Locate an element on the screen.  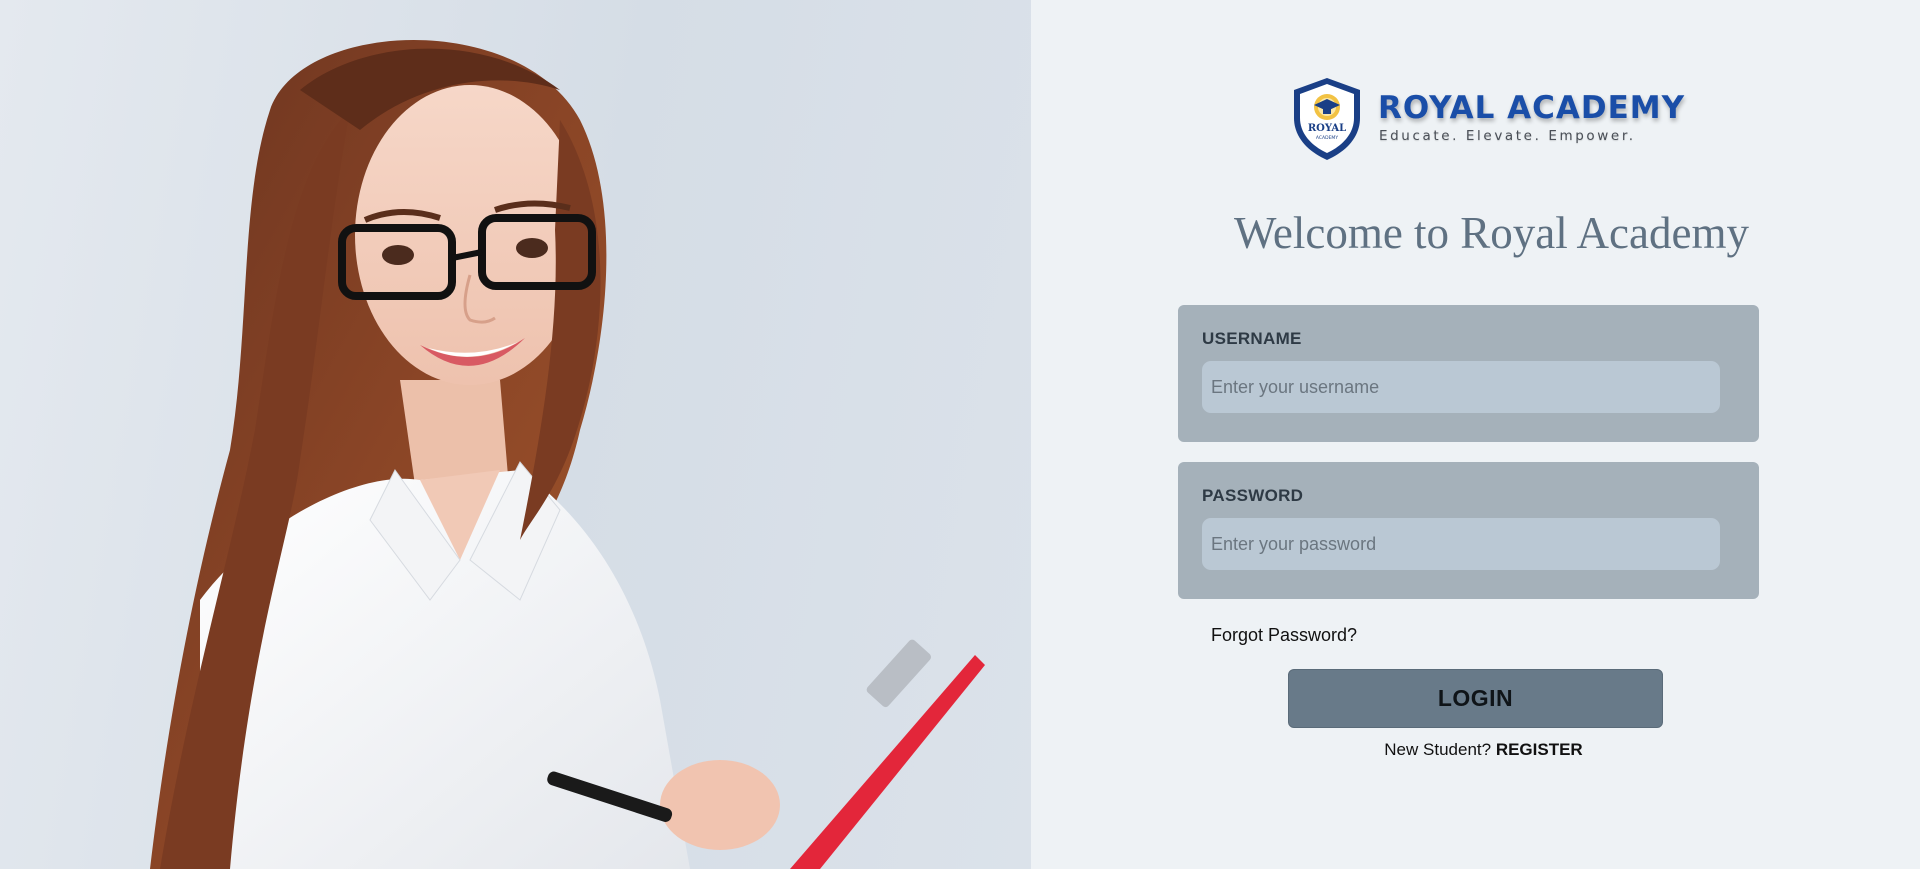
register-line: New Student? REGISTER is located at coordinates (1475, 750).